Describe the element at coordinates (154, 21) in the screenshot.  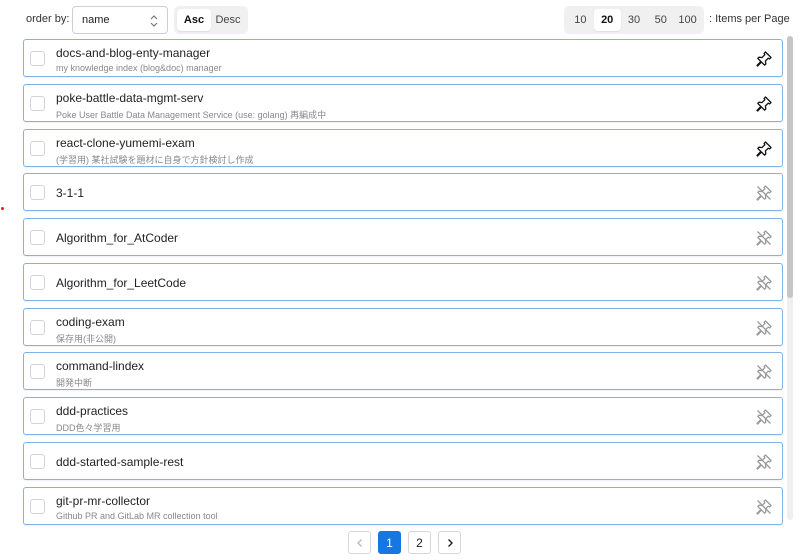
I see `chevron-up-down-icon` at that location.